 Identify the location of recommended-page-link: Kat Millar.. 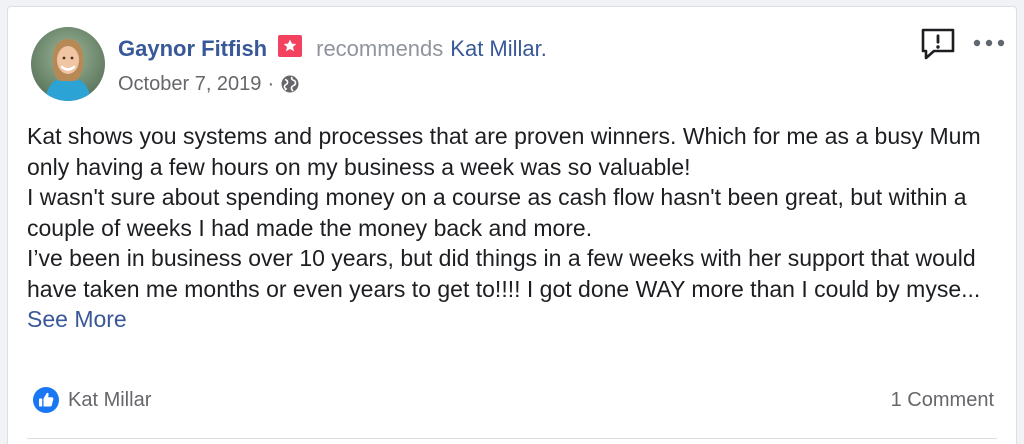
(498, 49).